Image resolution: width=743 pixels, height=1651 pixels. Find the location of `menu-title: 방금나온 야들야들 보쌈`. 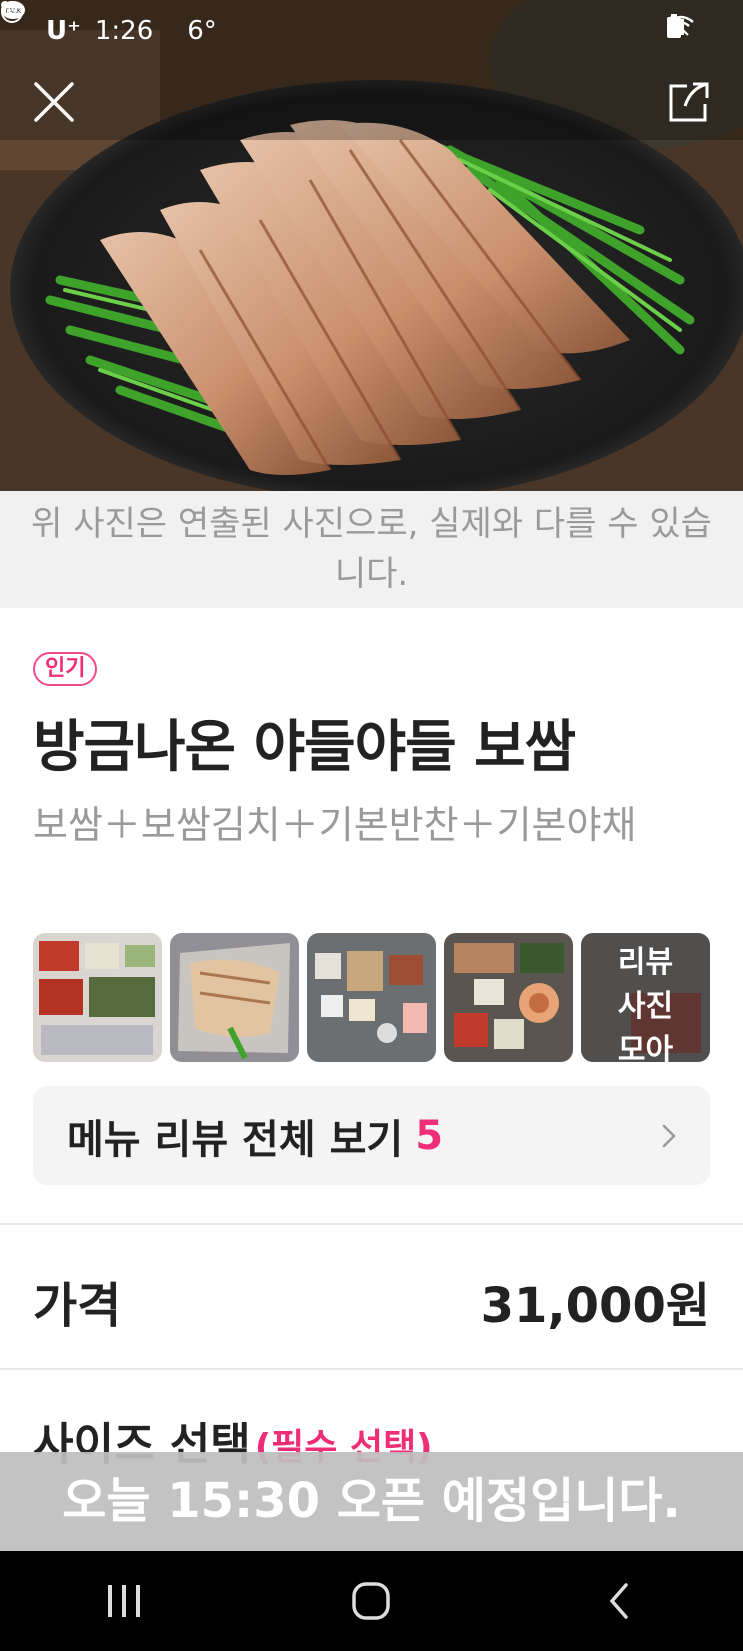

menu-title: 방금나온 야들야들 보쌈 is located at coordinates (304, 747).